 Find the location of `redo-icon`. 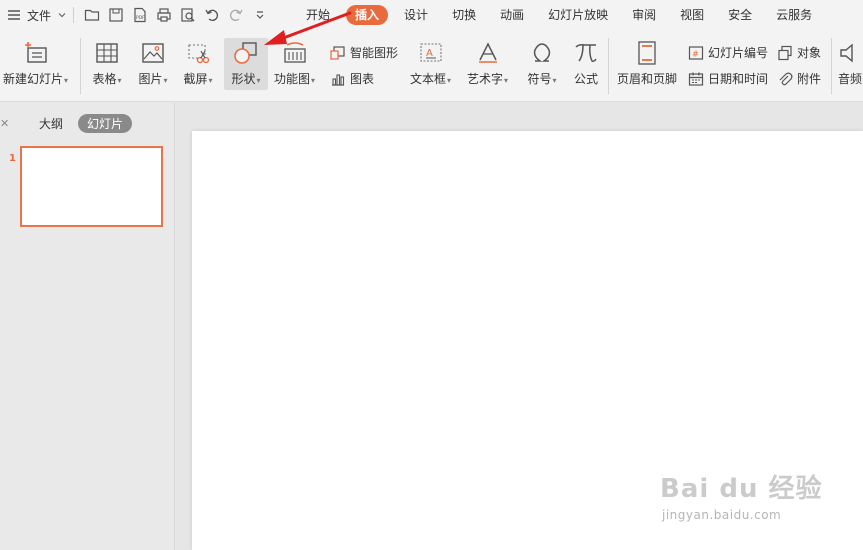

redo-icon is located at coordinates (236, 15).